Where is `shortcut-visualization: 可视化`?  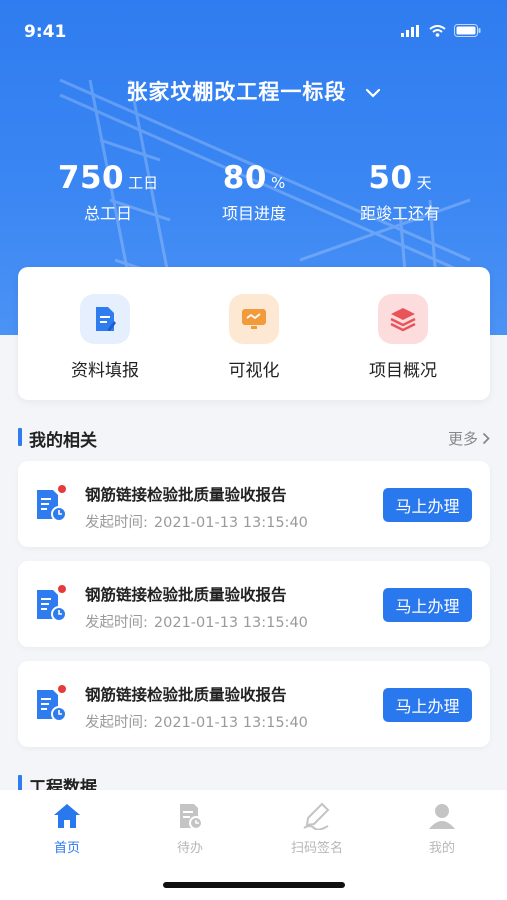
shortcut-visualization: 可视化 is located at coordinates (254, 337).